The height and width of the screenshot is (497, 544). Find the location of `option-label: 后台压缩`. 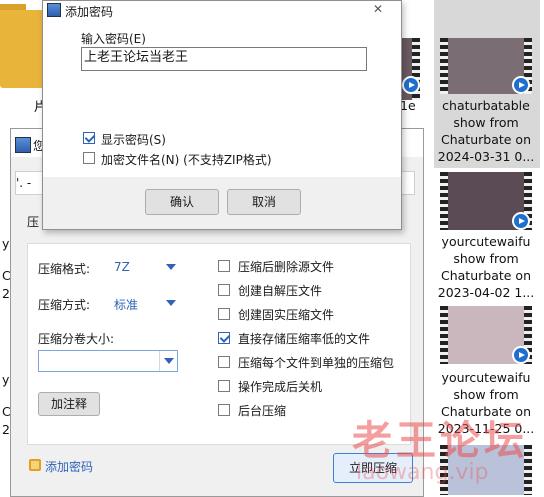

option-label: 后台压缩 is located at coordinates (262, 411).